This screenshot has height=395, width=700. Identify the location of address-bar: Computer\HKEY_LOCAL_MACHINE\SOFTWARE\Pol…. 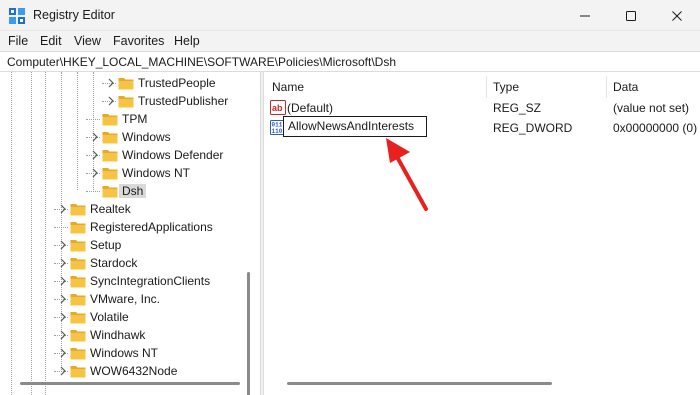
(350, 61).